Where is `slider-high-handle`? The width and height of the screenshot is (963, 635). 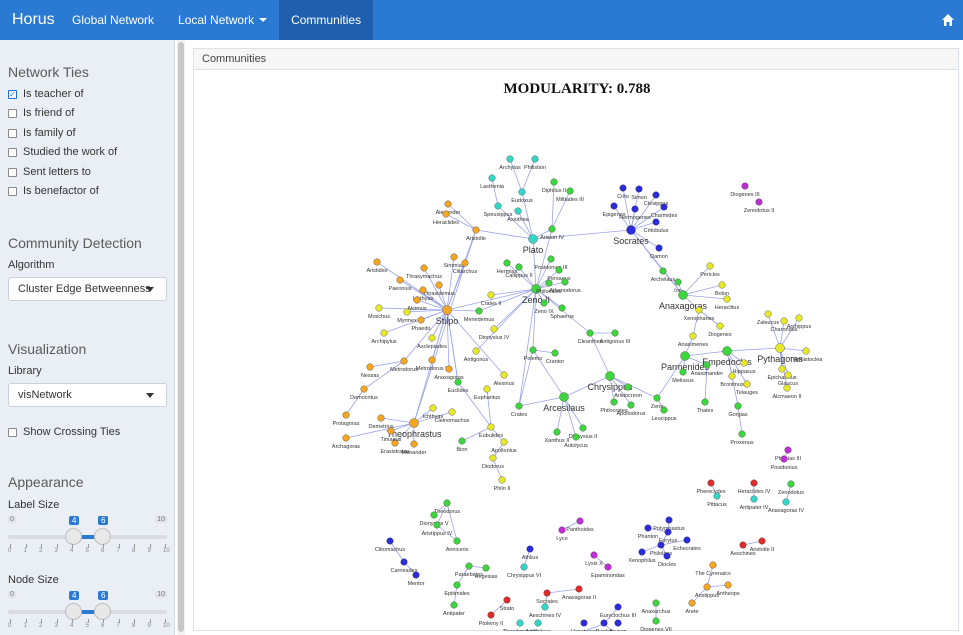 slider-high-handle is located at coordinates (102, 611).